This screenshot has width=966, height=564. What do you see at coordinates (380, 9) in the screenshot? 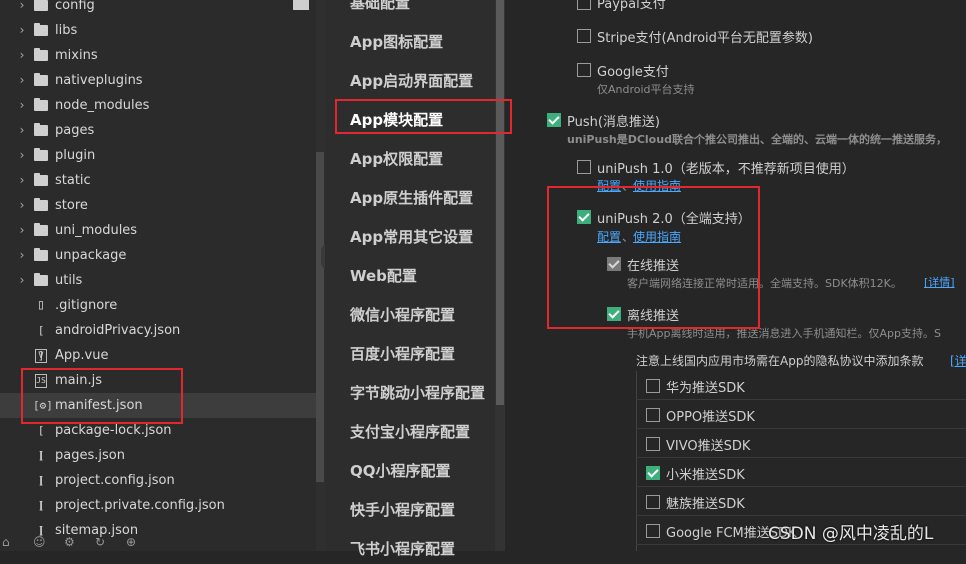
I see `nav-item: 基础配置` at bounding box center [380, 9].